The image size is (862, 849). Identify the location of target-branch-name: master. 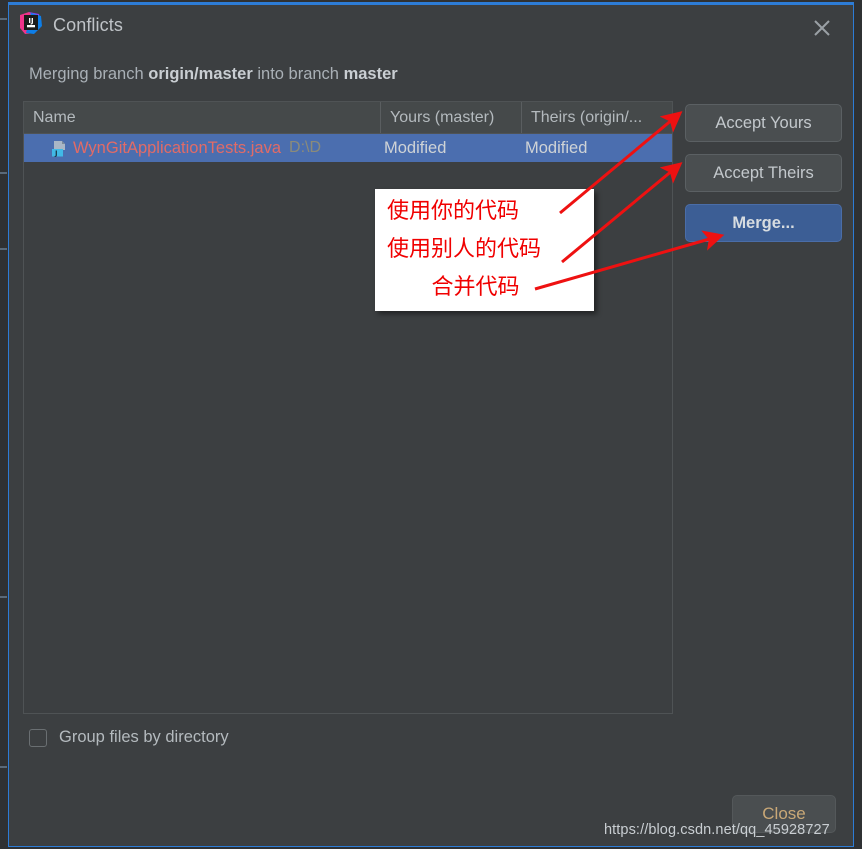
(370, 74).